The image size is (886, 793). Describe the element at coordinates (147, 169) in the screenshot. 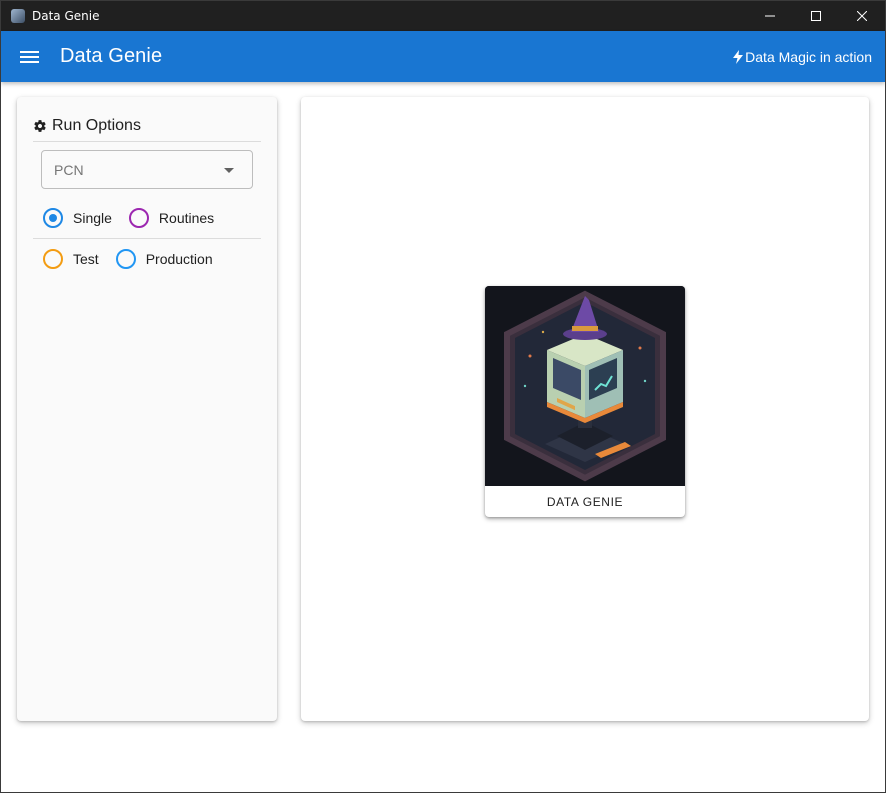

I see `pcn-select: PCN` at that location.